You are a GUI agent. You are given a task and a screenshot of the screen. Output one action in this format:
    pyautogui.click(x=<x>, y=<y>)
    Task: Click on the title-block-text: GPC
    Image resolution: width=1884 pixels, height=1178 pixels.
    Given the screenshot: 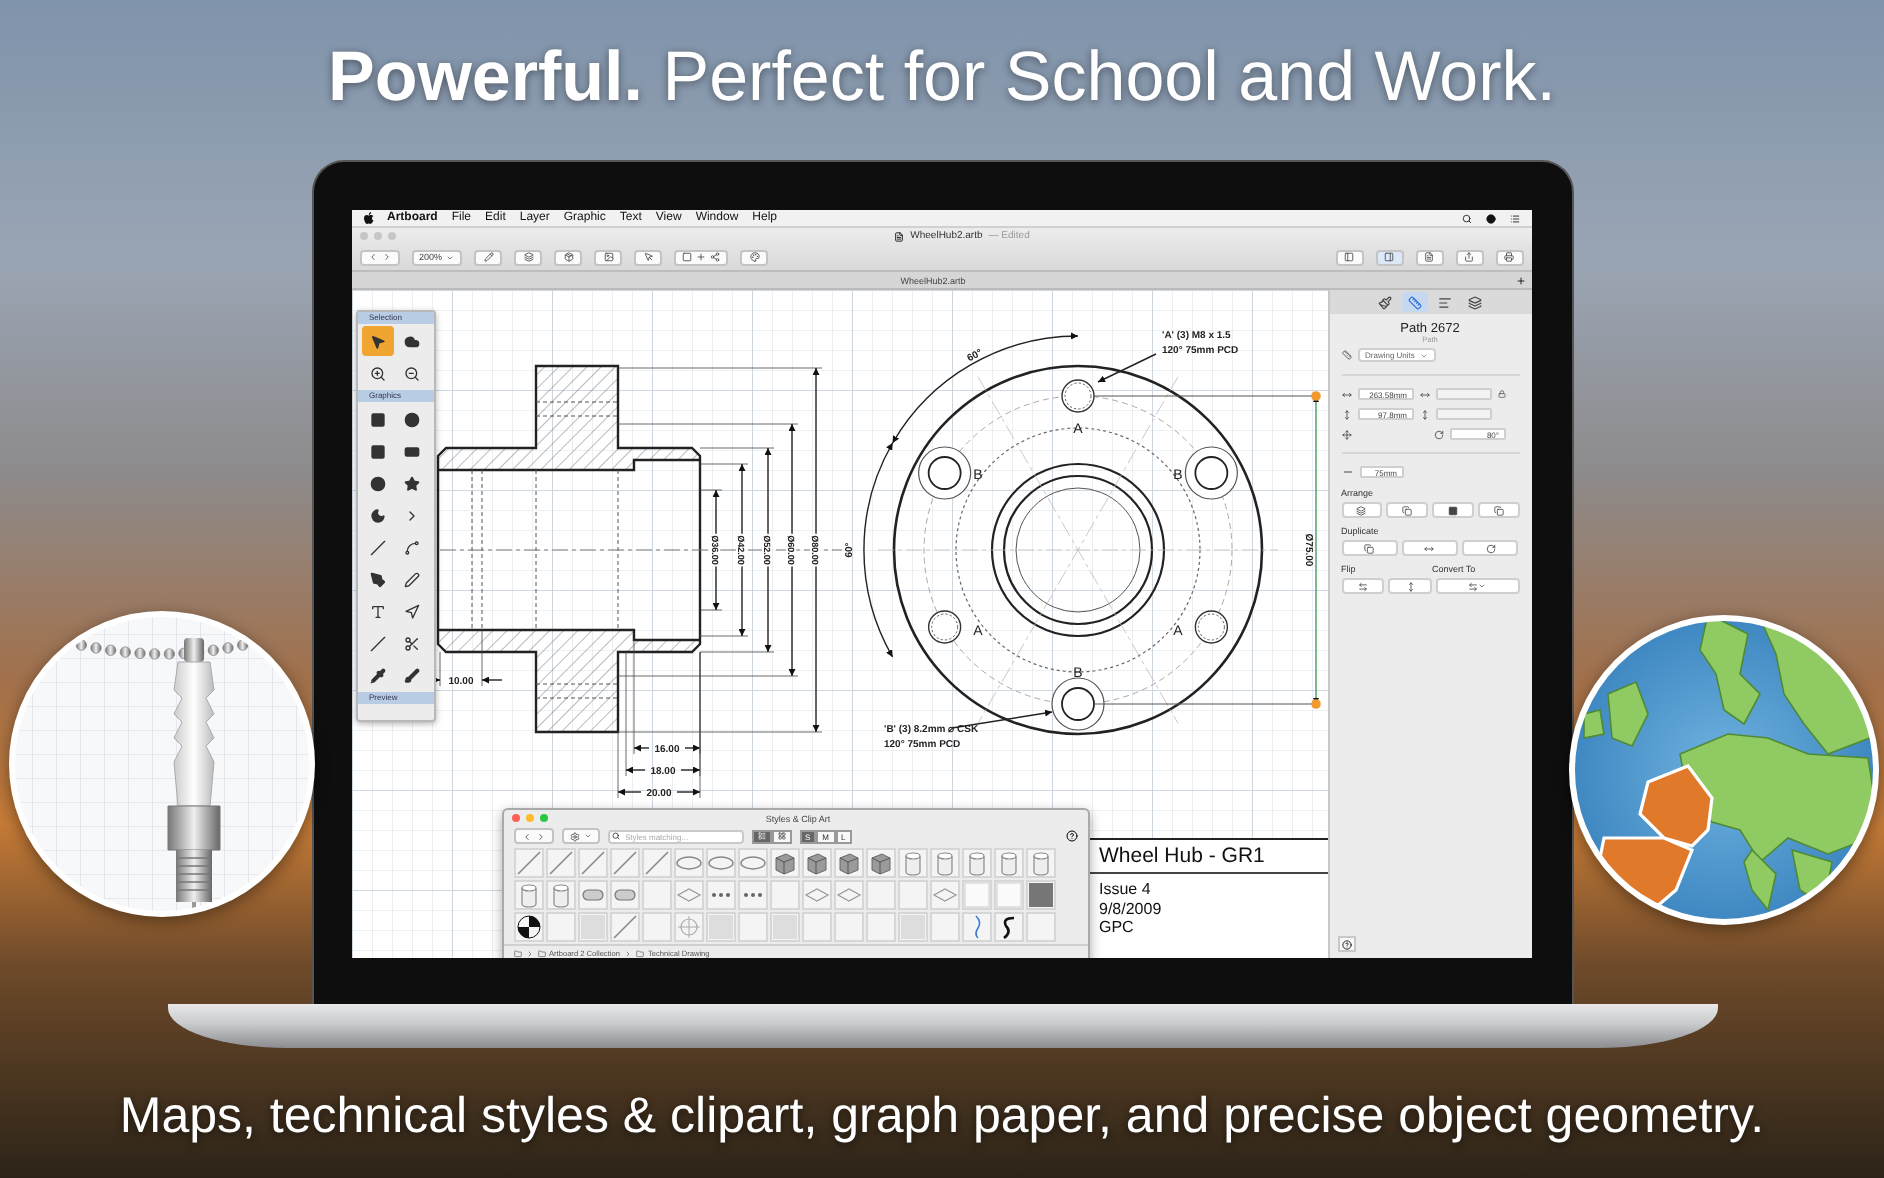 What is the action you would take?
    pyautogui.click(x=1116, y=927)
    